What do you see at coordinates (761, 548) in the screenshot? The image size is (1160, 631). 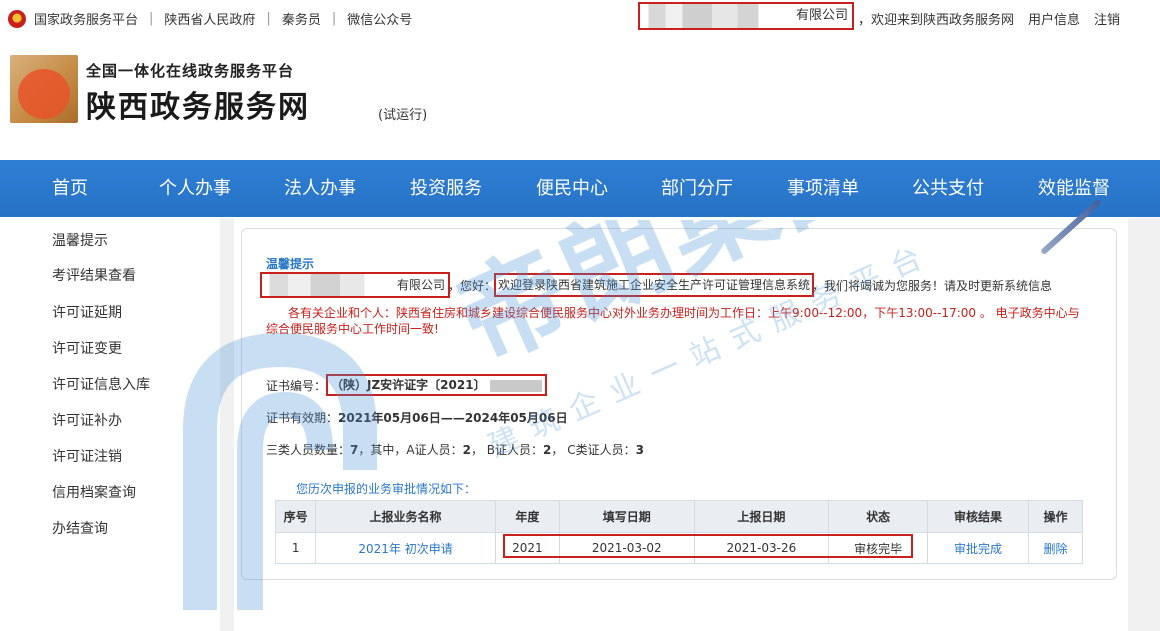 I see `cell-report-date: 2021-03-26` at bounding box center [761, 548].